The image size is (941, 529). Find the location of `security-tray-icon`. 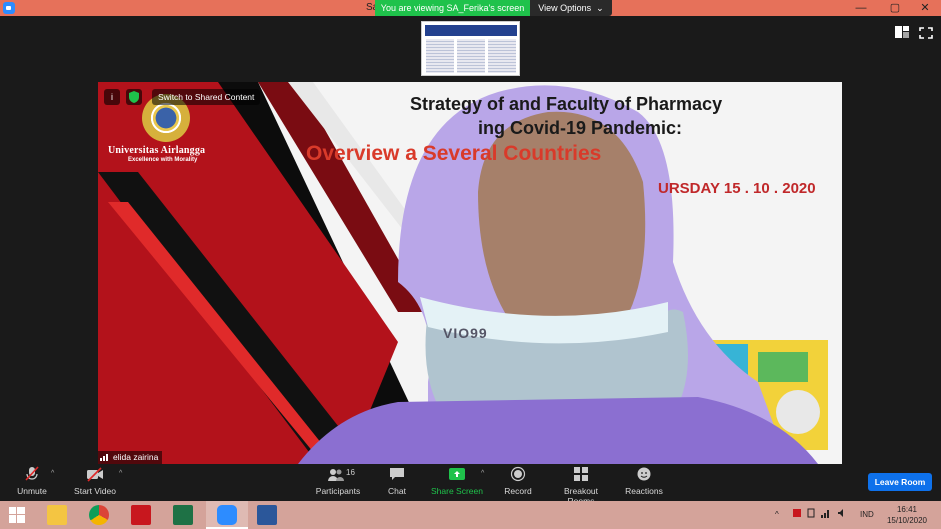

security-tray-icon is located at coordinates (797, 515).